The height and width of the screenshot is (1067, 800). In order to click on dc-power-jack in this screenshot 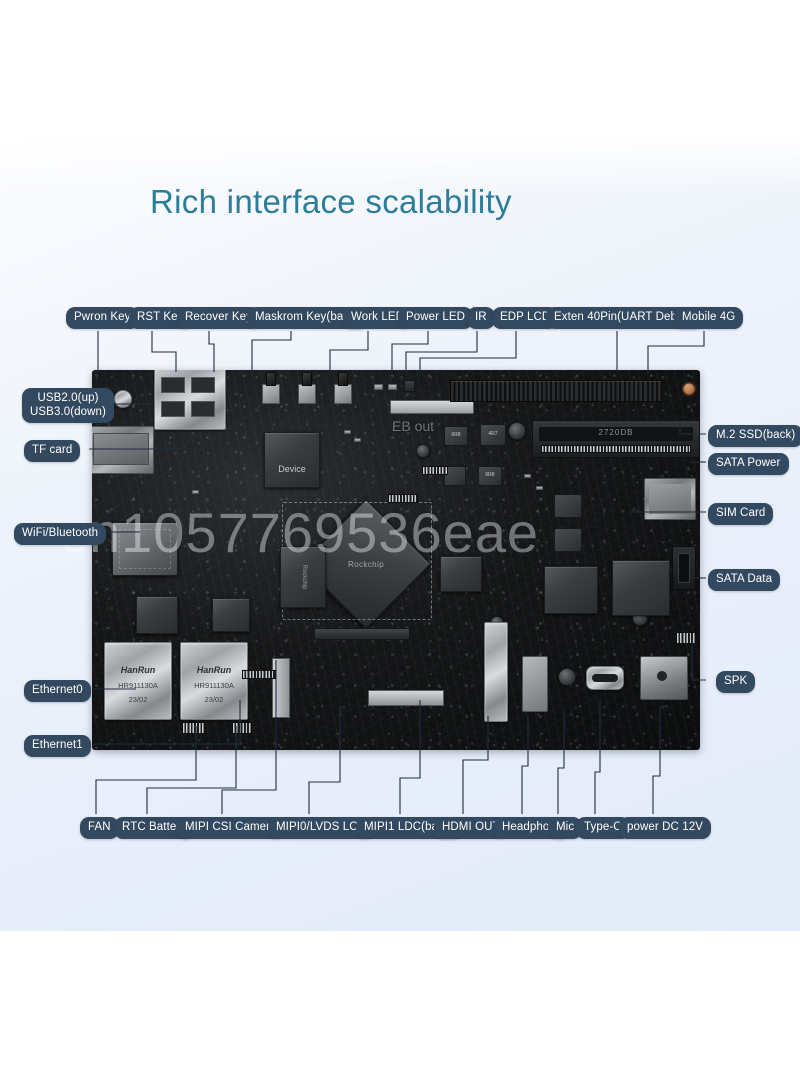, I will do `click(664, 678)`.